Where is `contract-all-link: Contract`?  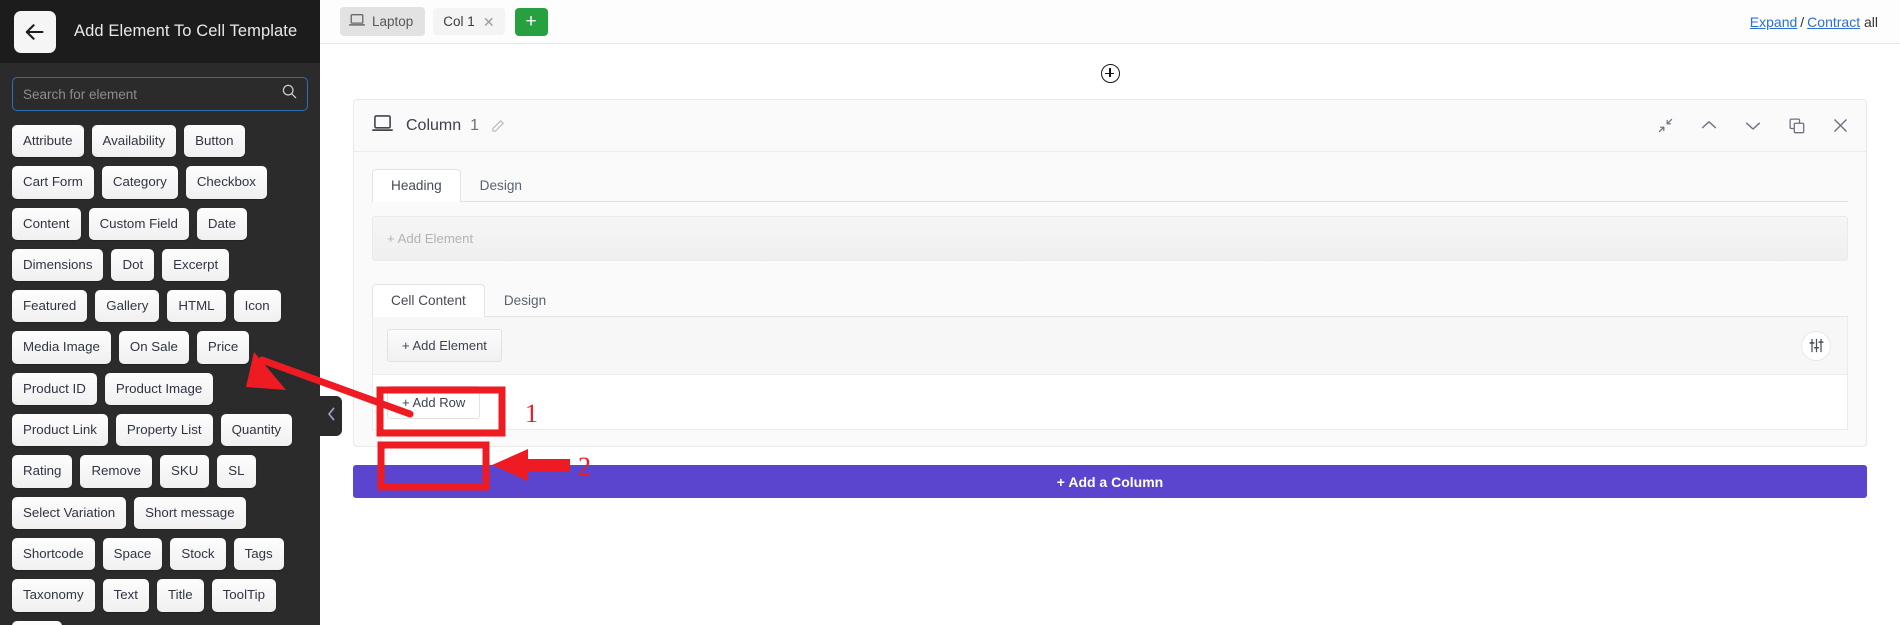
contract-all-link: Contract is located at coordinates (1833, 22).